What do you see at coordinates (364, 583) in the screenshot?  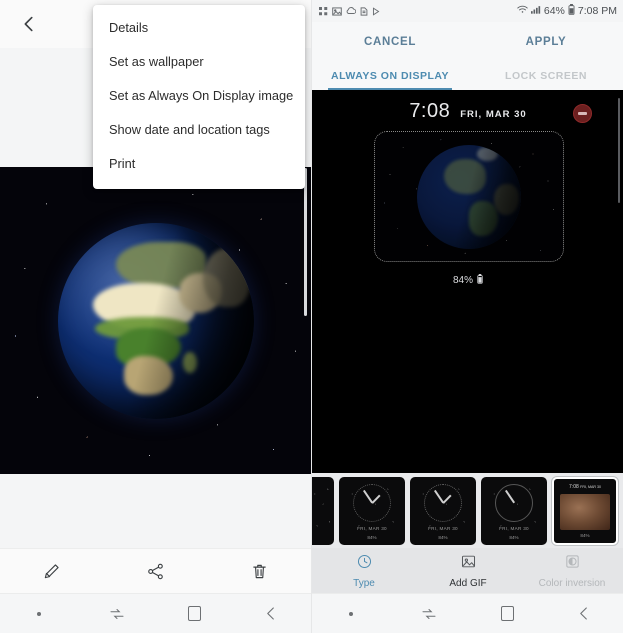 I see `editor-tool-type-label: Type` at bounding box center [364, 583].